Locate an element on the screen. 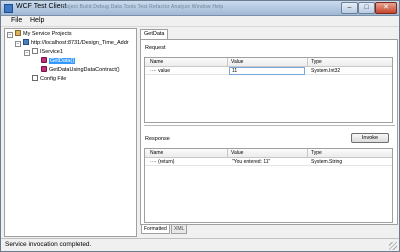 Image resolution: width=400 pixels, height=252 pixels. projects-icon is located at coordinates (18, 33).